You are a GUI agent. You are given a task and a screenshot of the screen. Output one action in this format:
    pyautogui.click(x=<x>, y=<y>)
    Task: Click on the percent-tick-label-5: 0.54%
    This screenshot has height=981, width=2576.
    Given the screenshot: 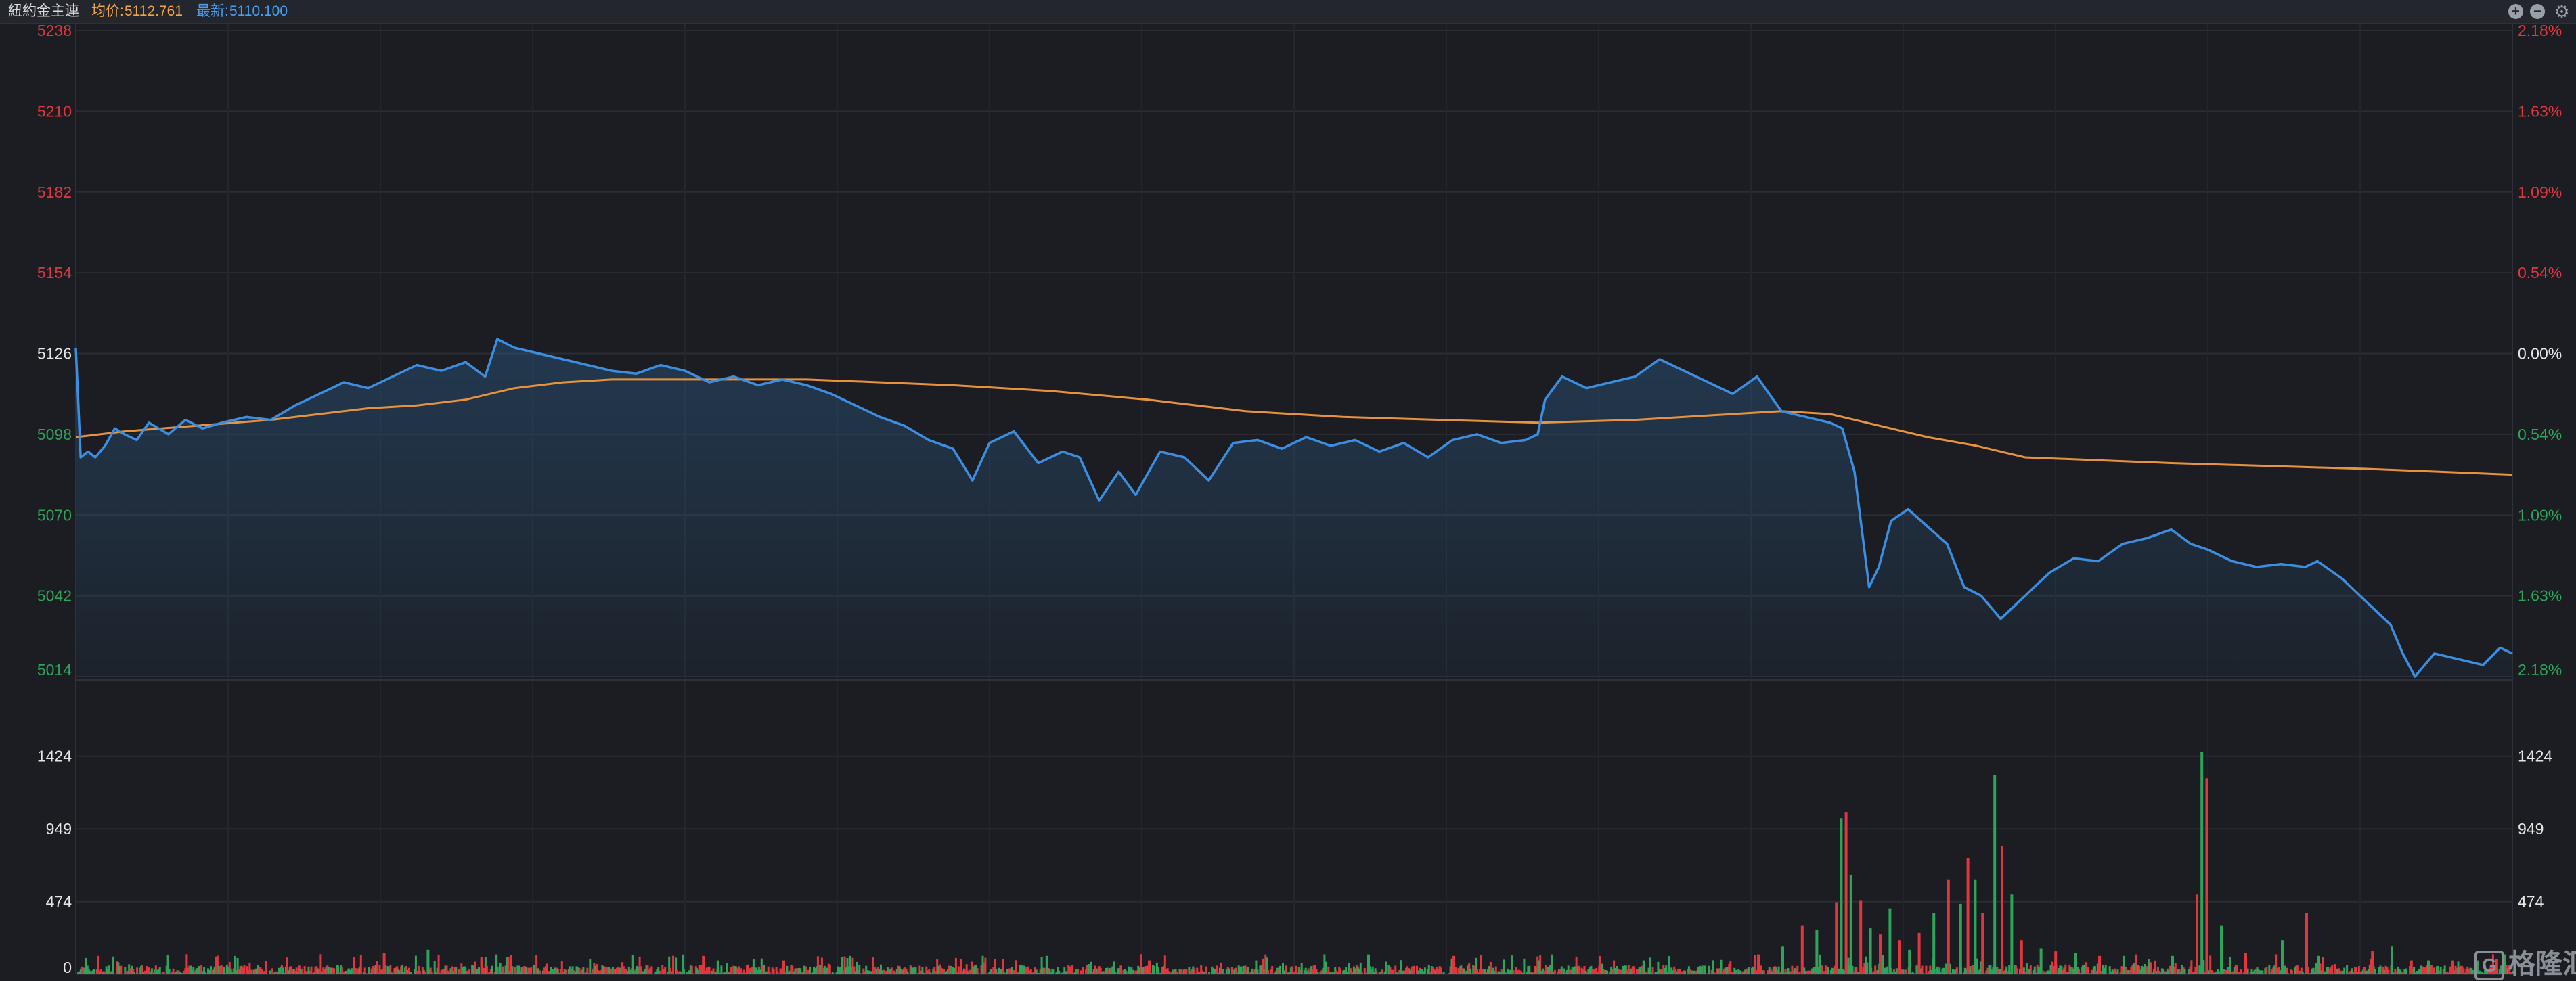 What is the action you would take?
    pyautogui.click(x=2540, y=434)
    